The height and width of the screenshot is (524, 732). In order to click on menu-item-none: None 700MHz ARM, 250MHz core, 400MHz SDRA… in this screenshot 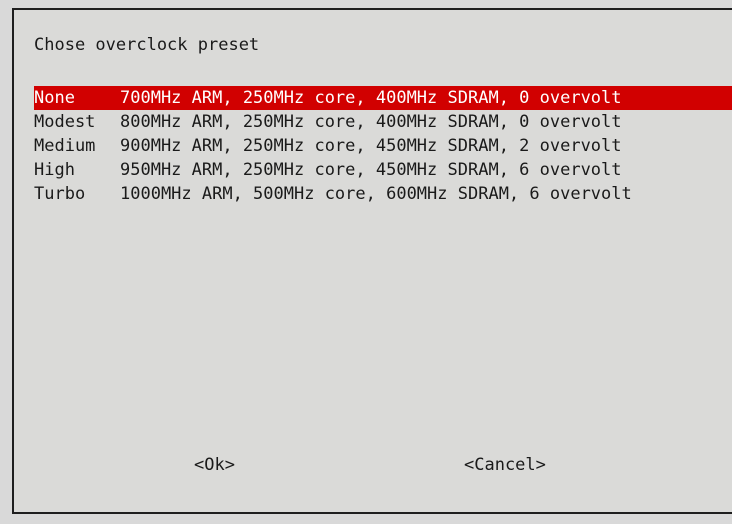, I will do `click(383, 98)`.